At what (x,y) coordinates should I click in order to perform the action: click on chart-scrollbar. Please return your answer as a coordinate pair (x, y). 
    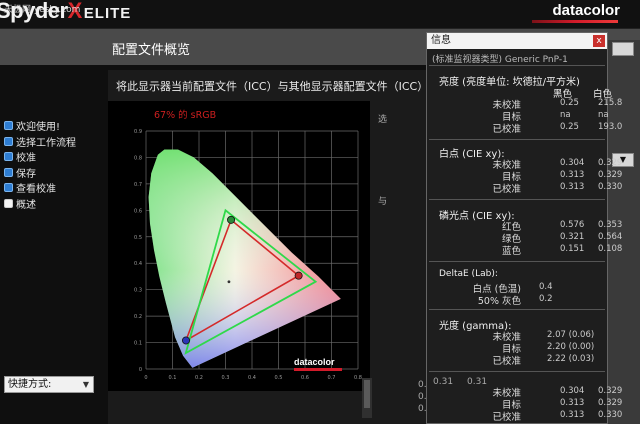
    Looking at the image, I should click on (367, 398).